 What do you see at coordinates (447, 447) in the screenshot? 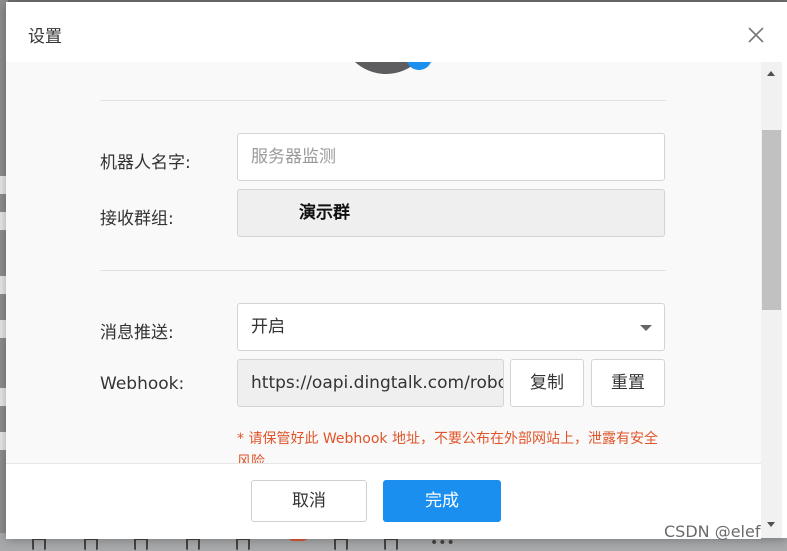
I see `webhook-warning: * 请保管好此 Webhook 地址，不要公布在外部网站上，泄露有安全风险` at bounding box center [447, 447].